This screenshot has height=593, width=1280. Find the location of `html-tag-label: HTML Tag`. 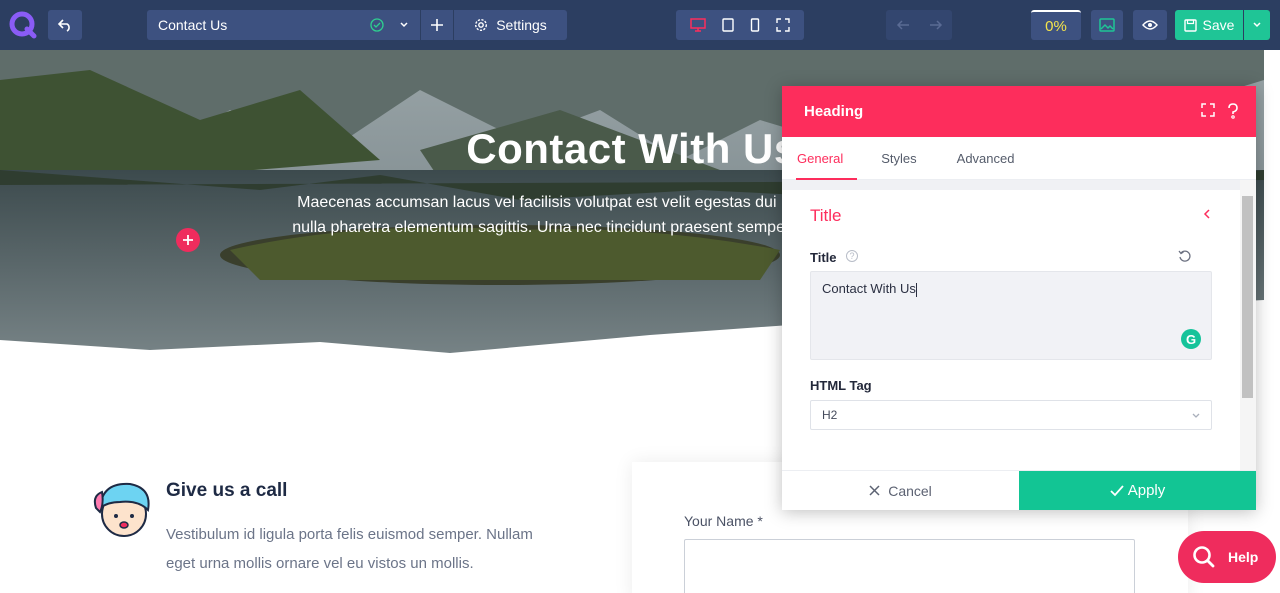

html-tag-label: HTML Tag is located at coordinates (841, 385).